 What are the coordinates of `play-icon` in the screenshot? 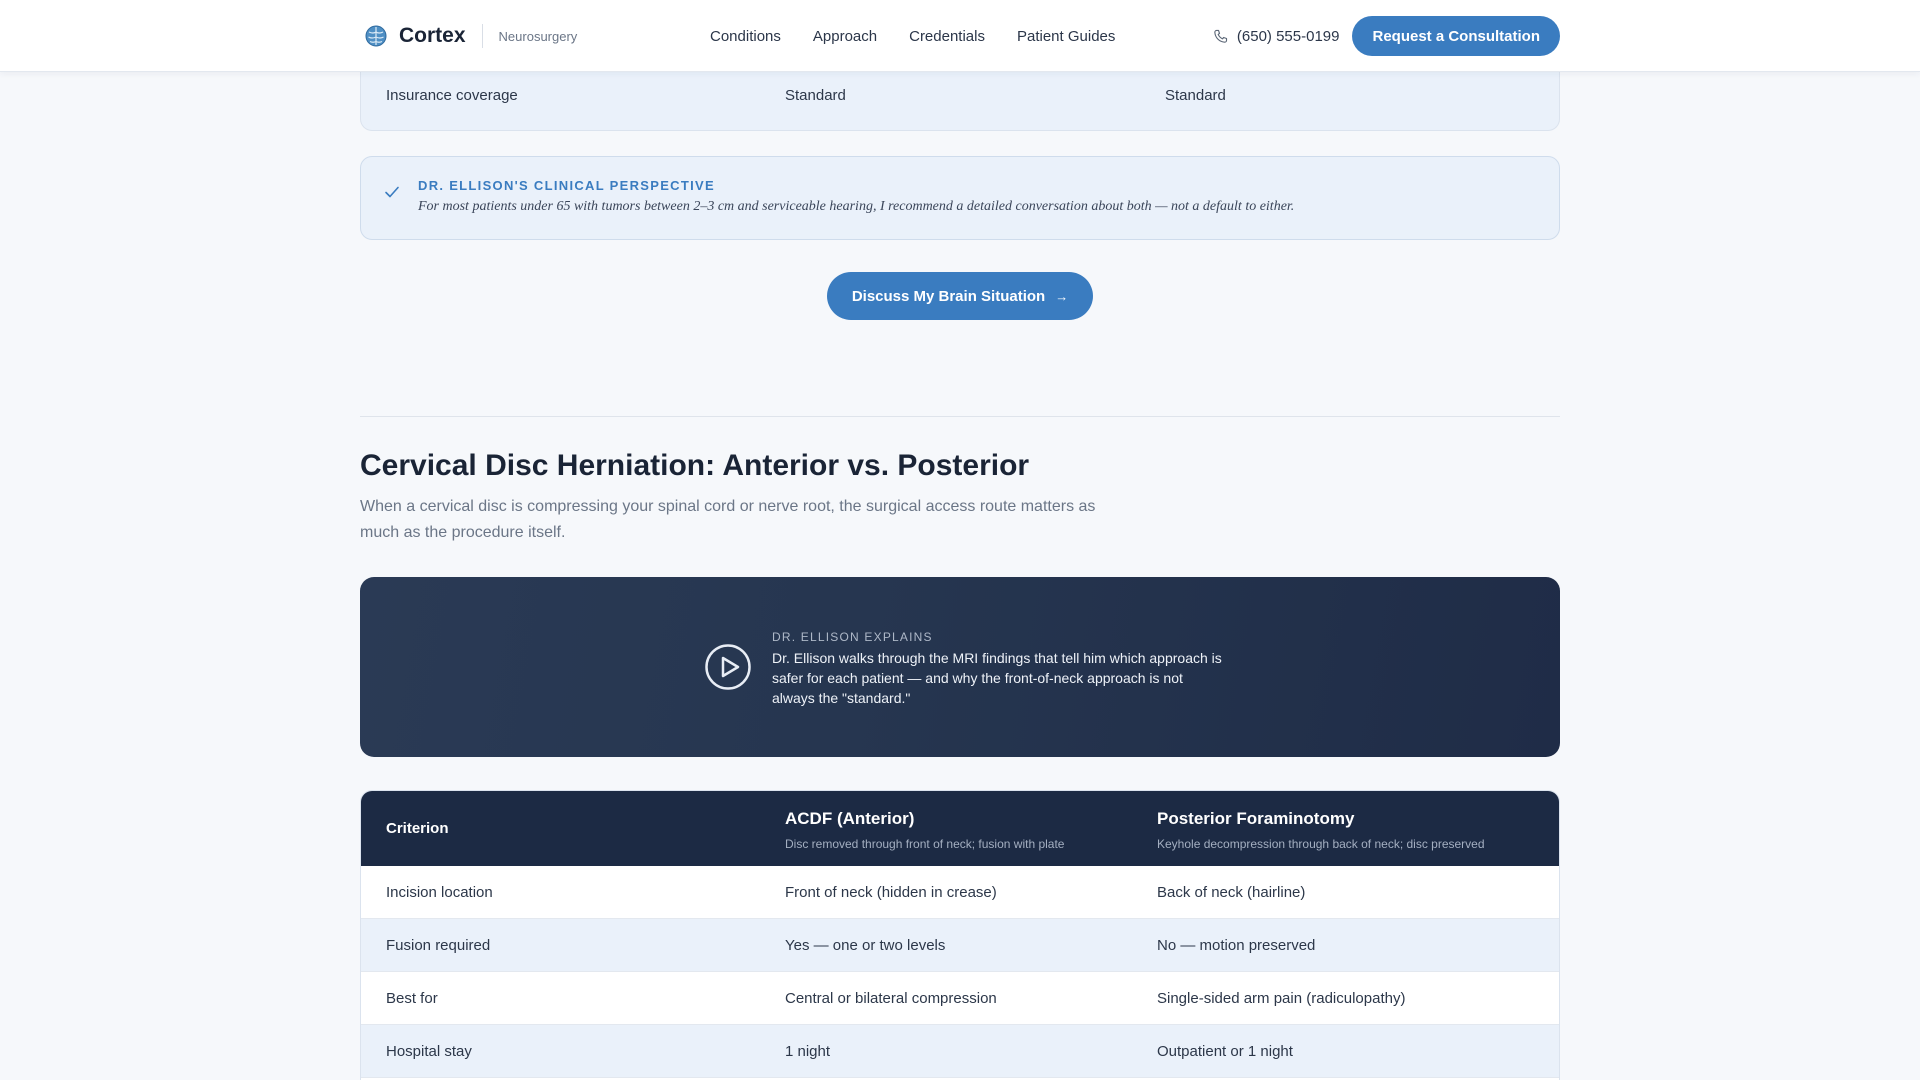 It's located at (728, 667).